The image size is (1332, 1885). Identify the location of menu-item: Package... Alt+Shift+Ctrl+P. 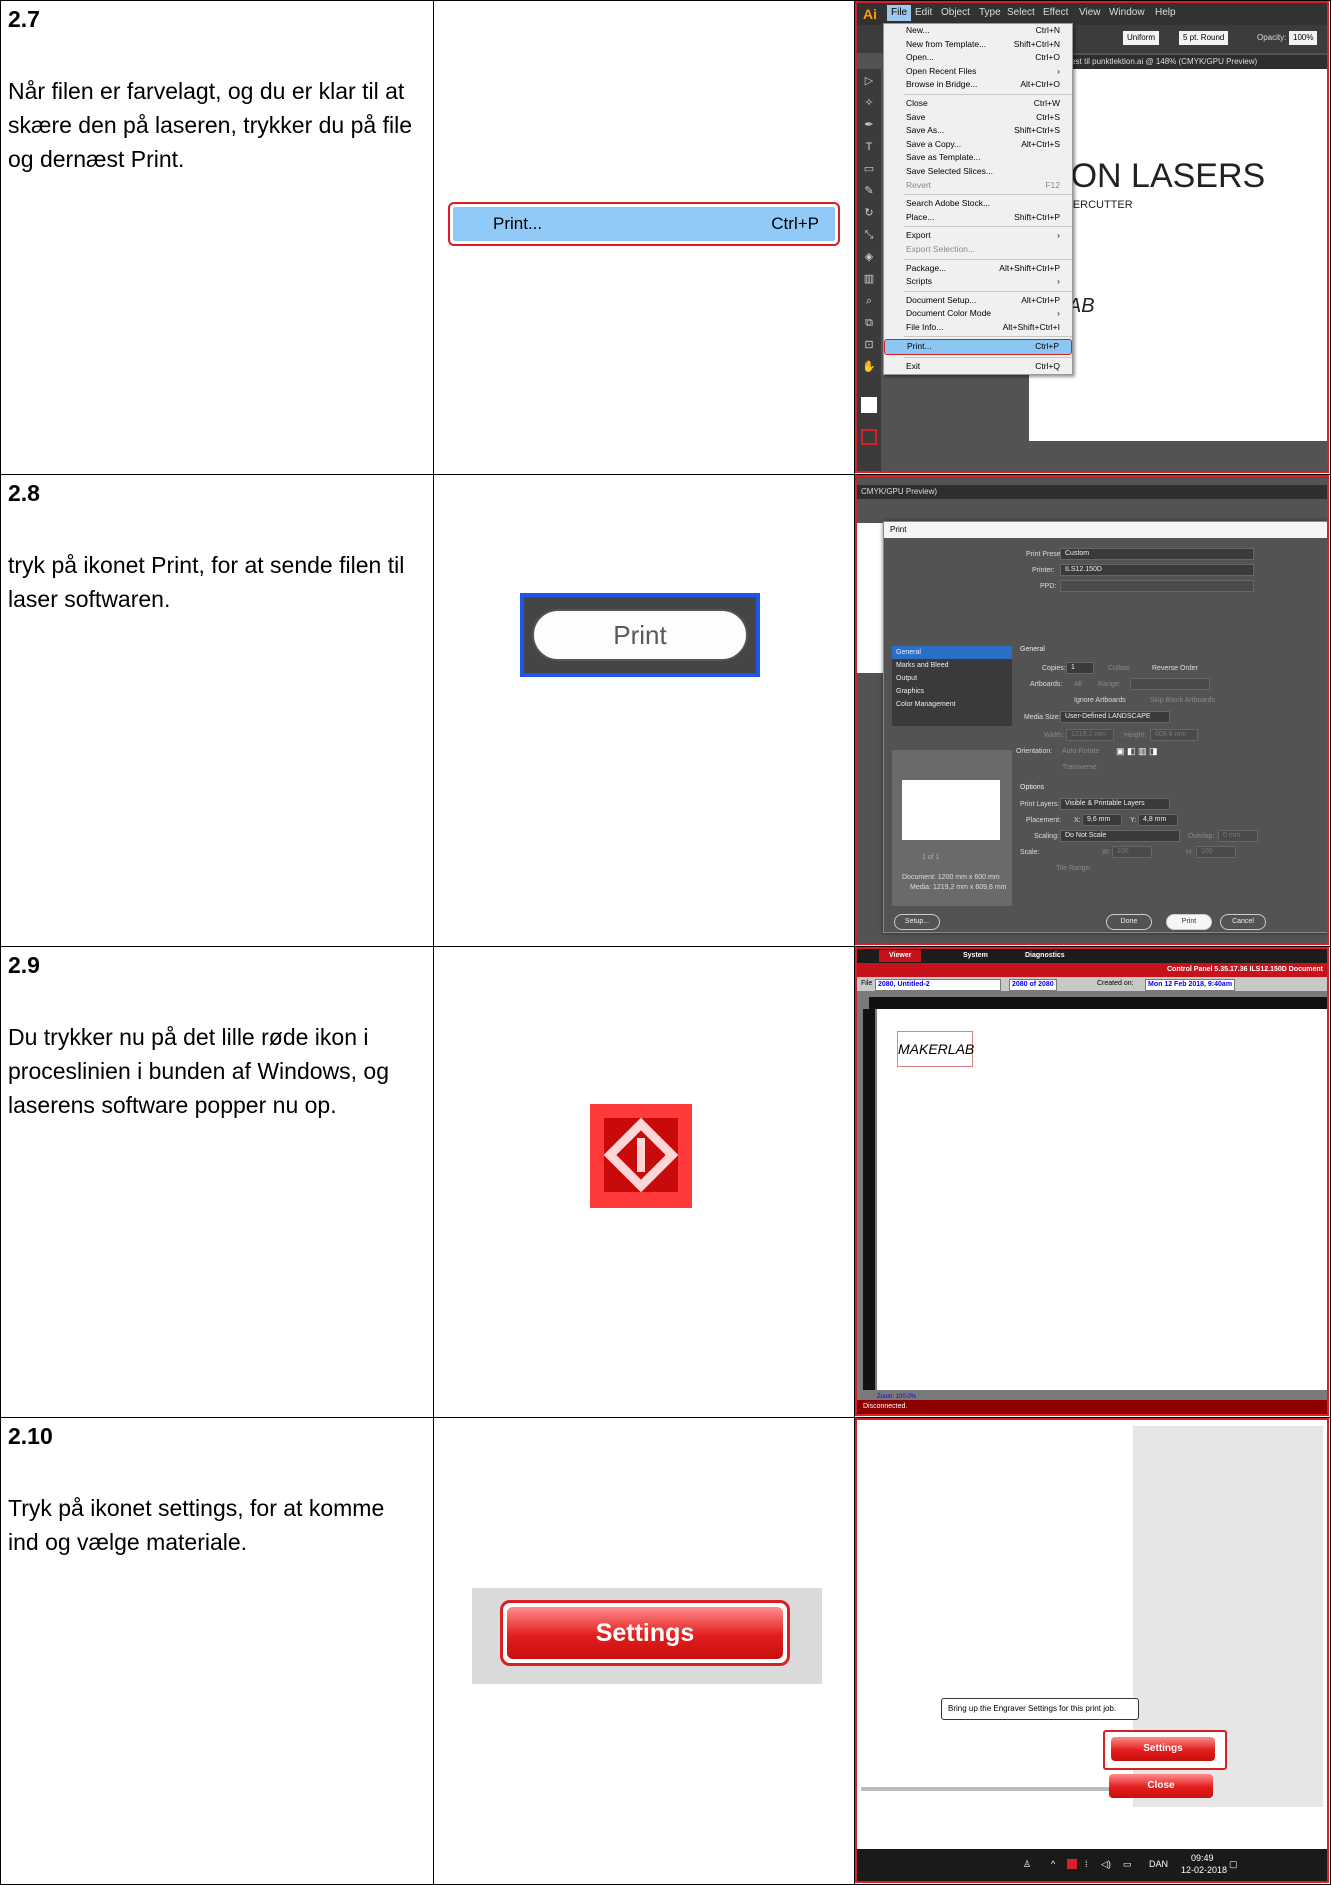
(978, 269).